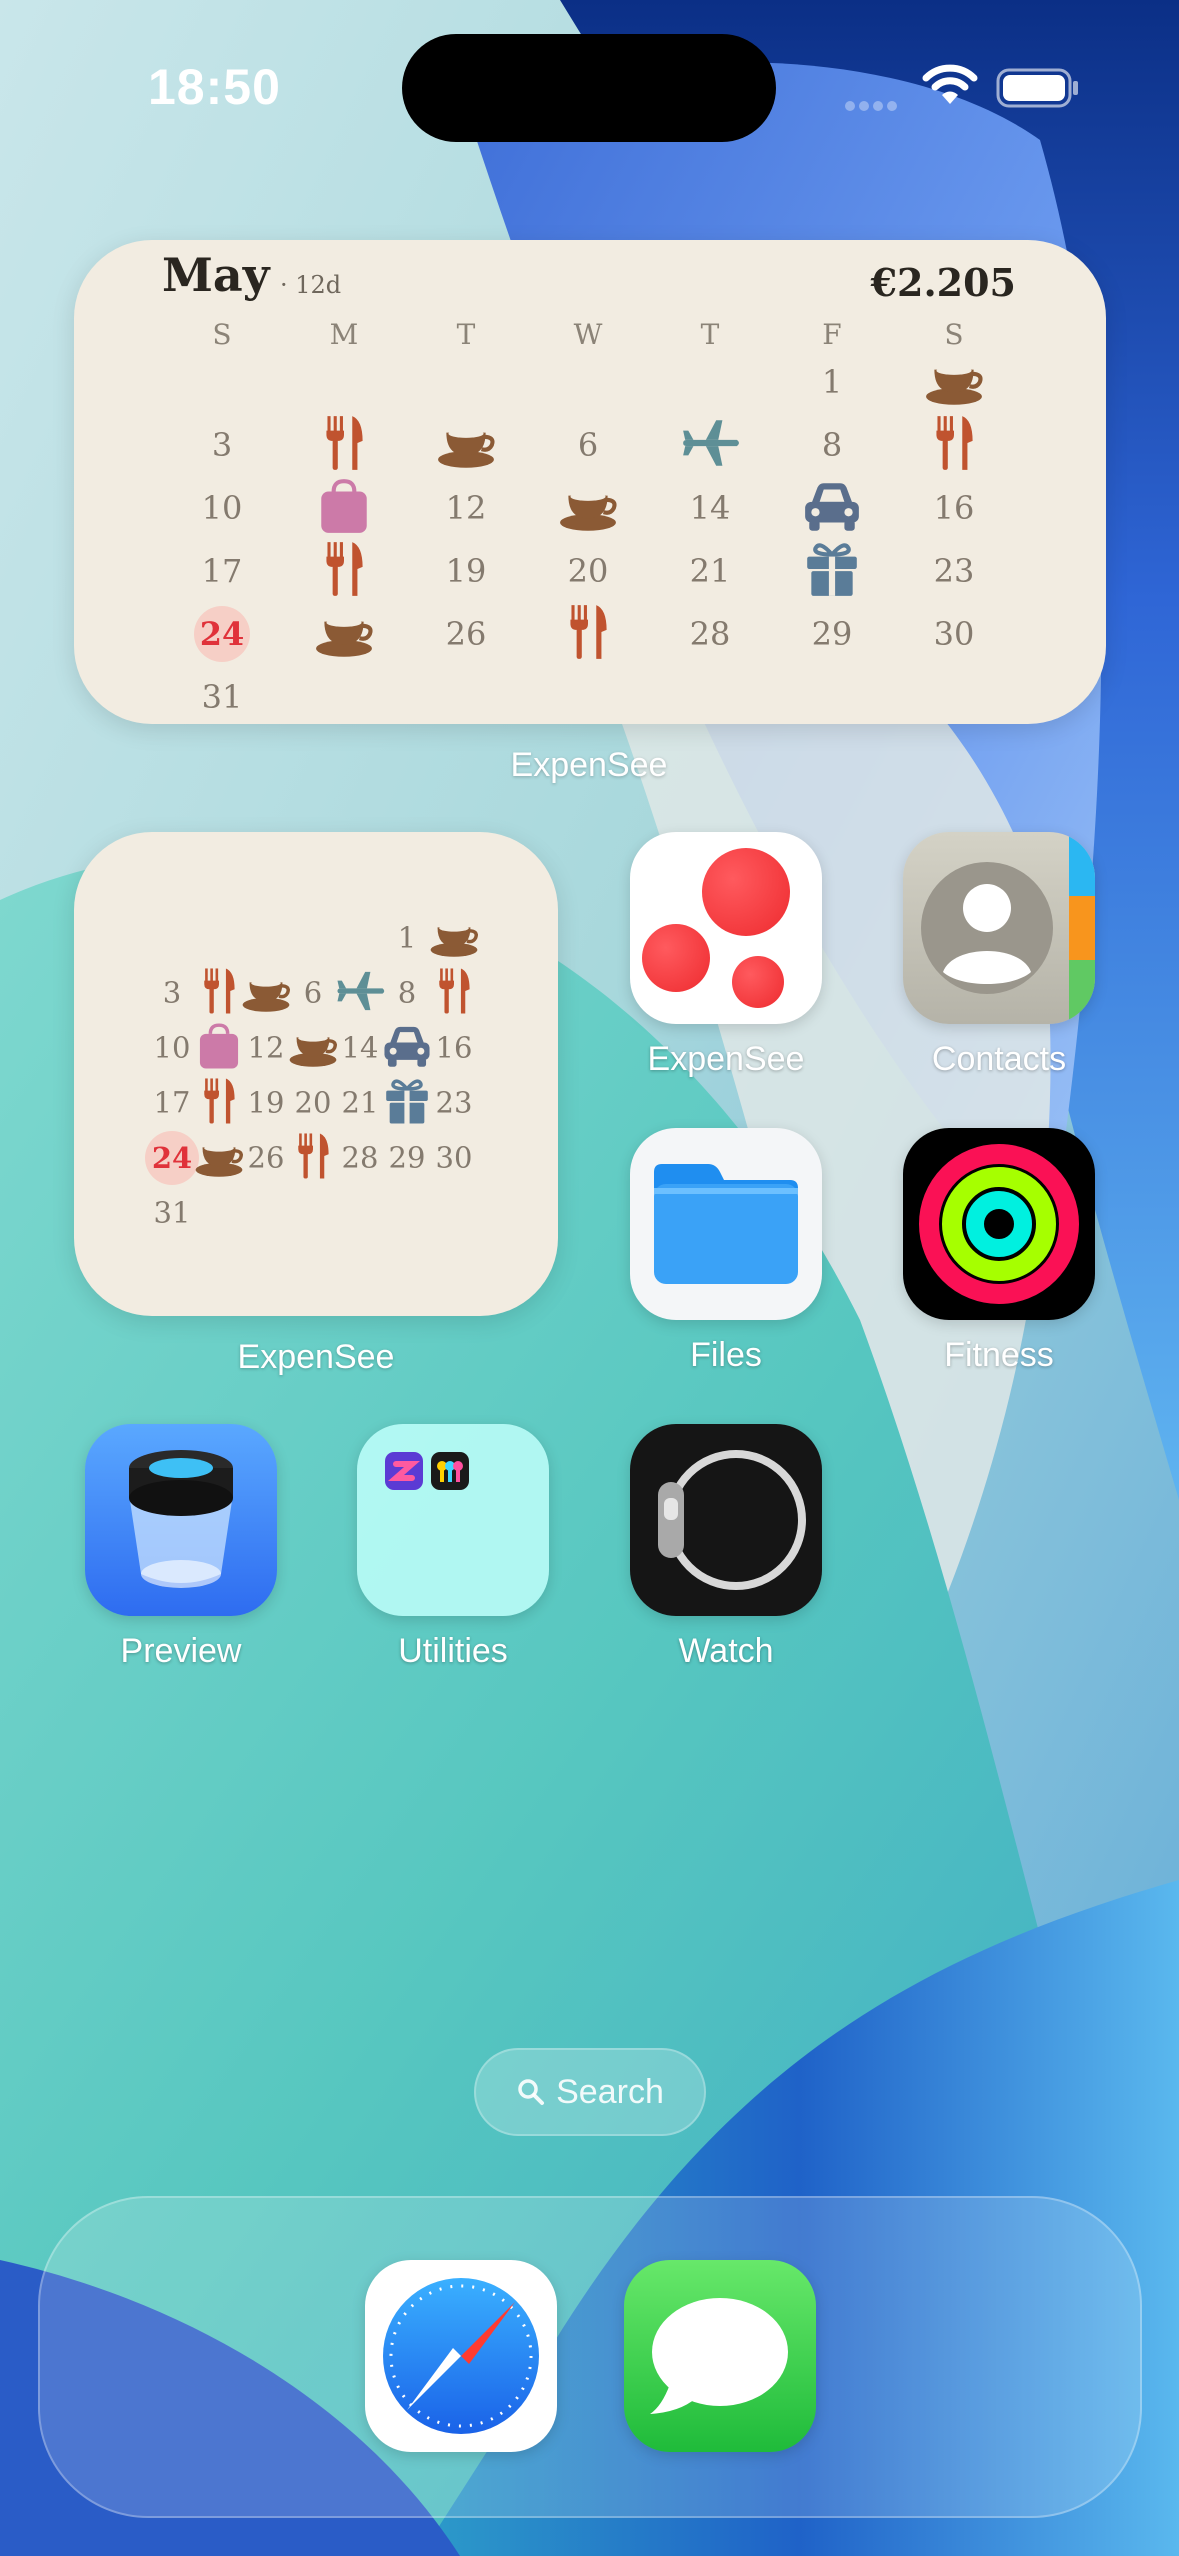 This screenshot has width=1179, height=2556. Describe the element at coordinates (316, 1357) in the screenshot. I see `widget-label-small: ExpenSee` at that location.